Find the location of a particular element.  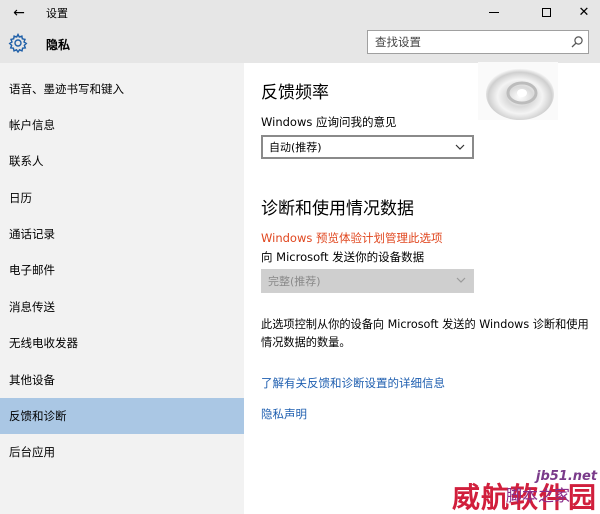

page-title: 隐私 is located at coordinates (58, 45).